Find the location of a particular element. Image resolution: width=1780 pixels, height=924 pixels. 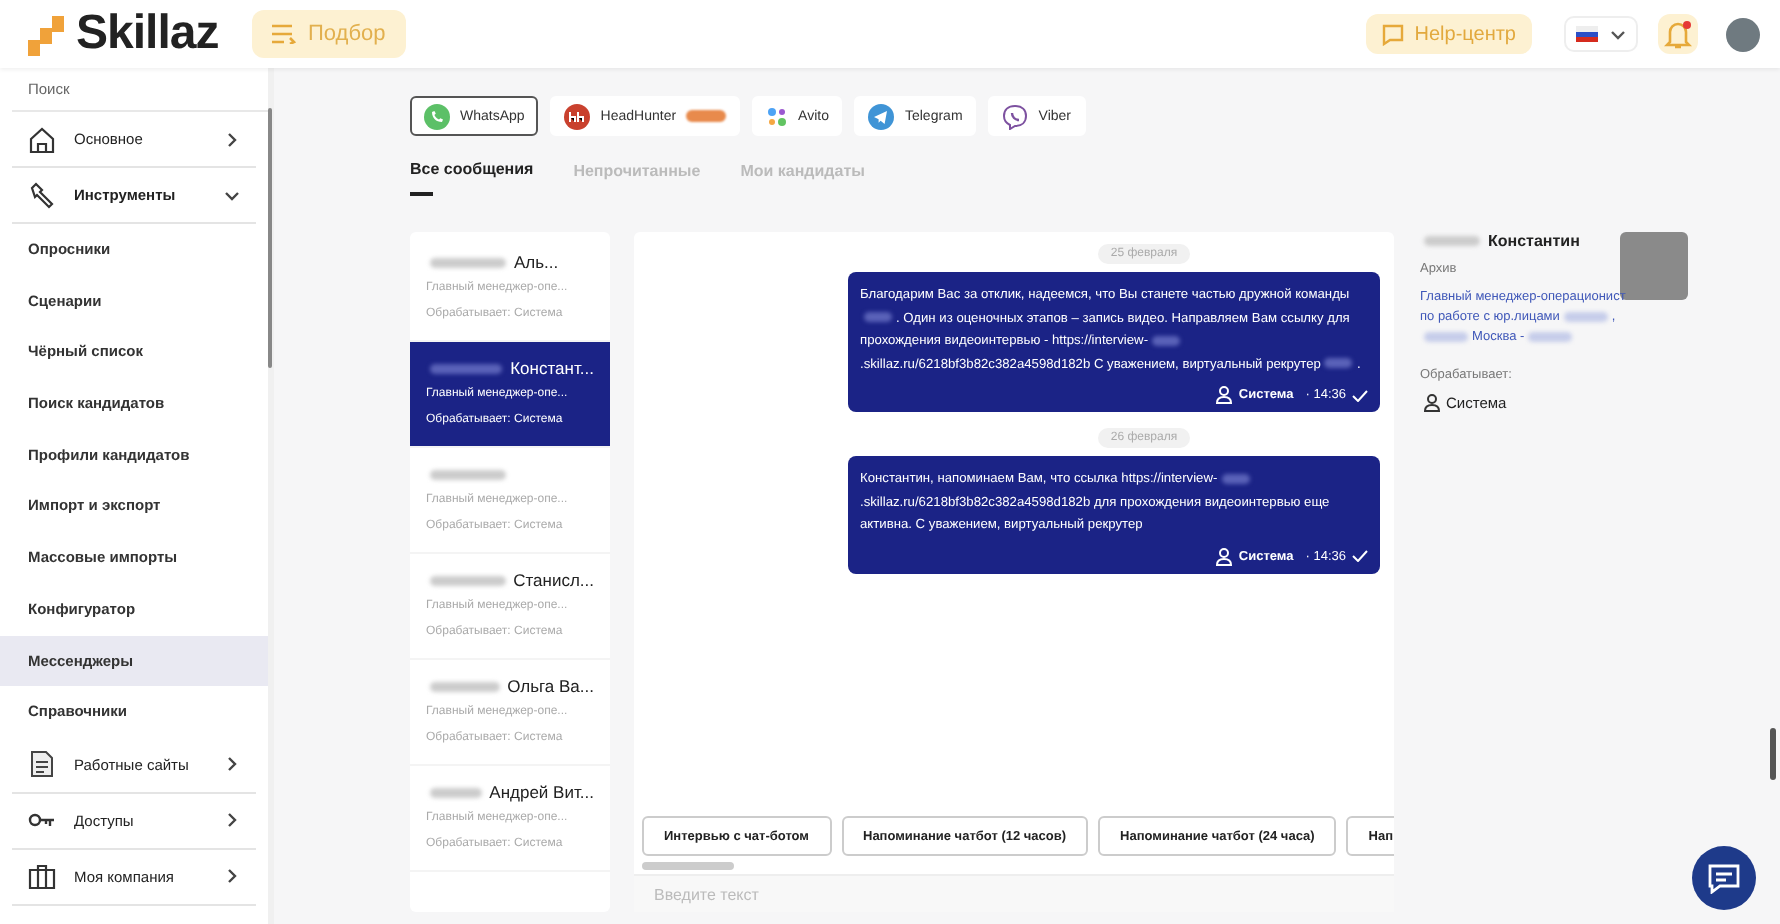

message-input: Введите текст is located at coordinates (1014, 893).